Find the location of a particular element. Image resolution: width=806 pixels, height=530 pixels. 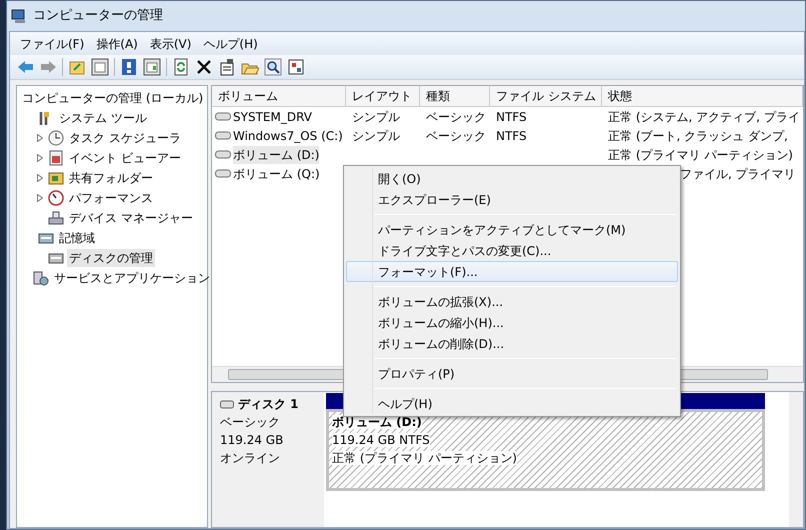

gear-icon is located at coordinates (41, 278).